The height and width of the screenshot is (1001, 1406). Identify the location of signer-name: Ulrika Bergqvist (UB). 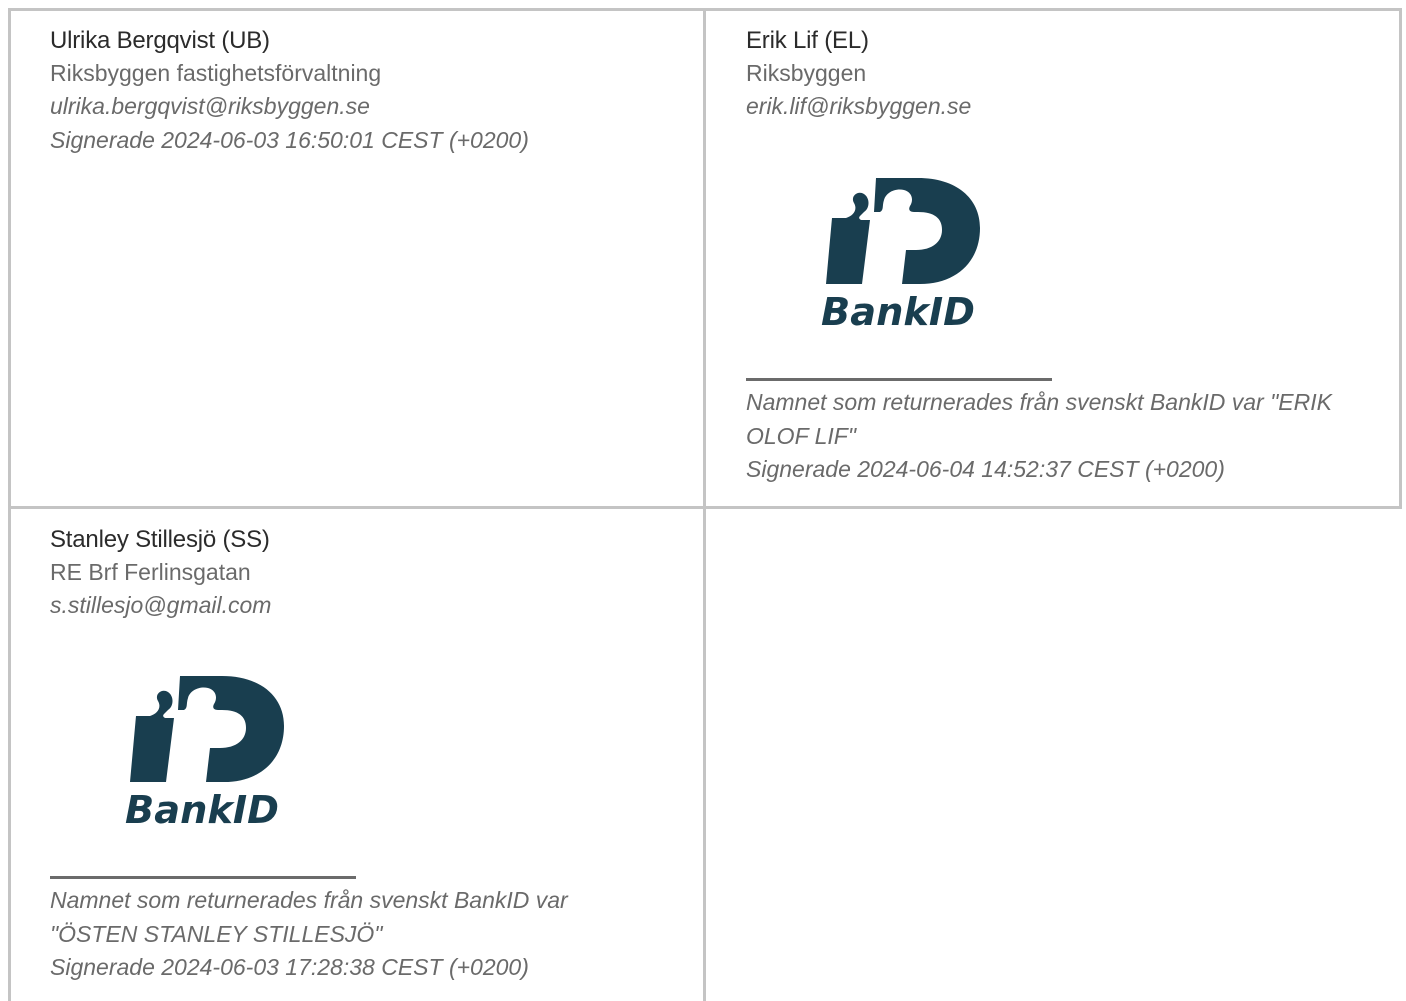
(160, 40).